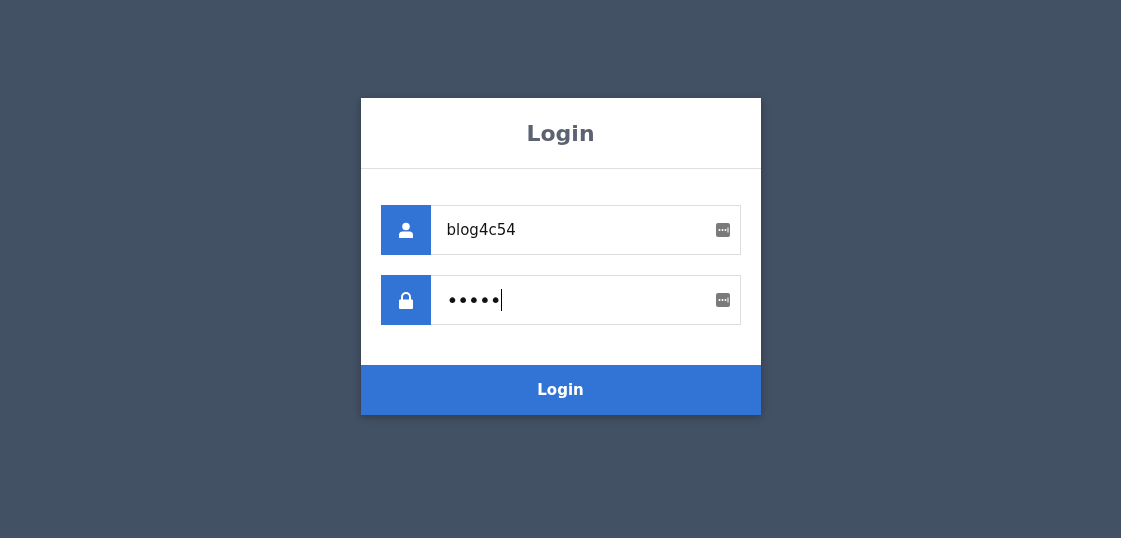 The width and height of the screenshot is (1121, 538). I want to click on password-field: •••••, so click(585, 300).